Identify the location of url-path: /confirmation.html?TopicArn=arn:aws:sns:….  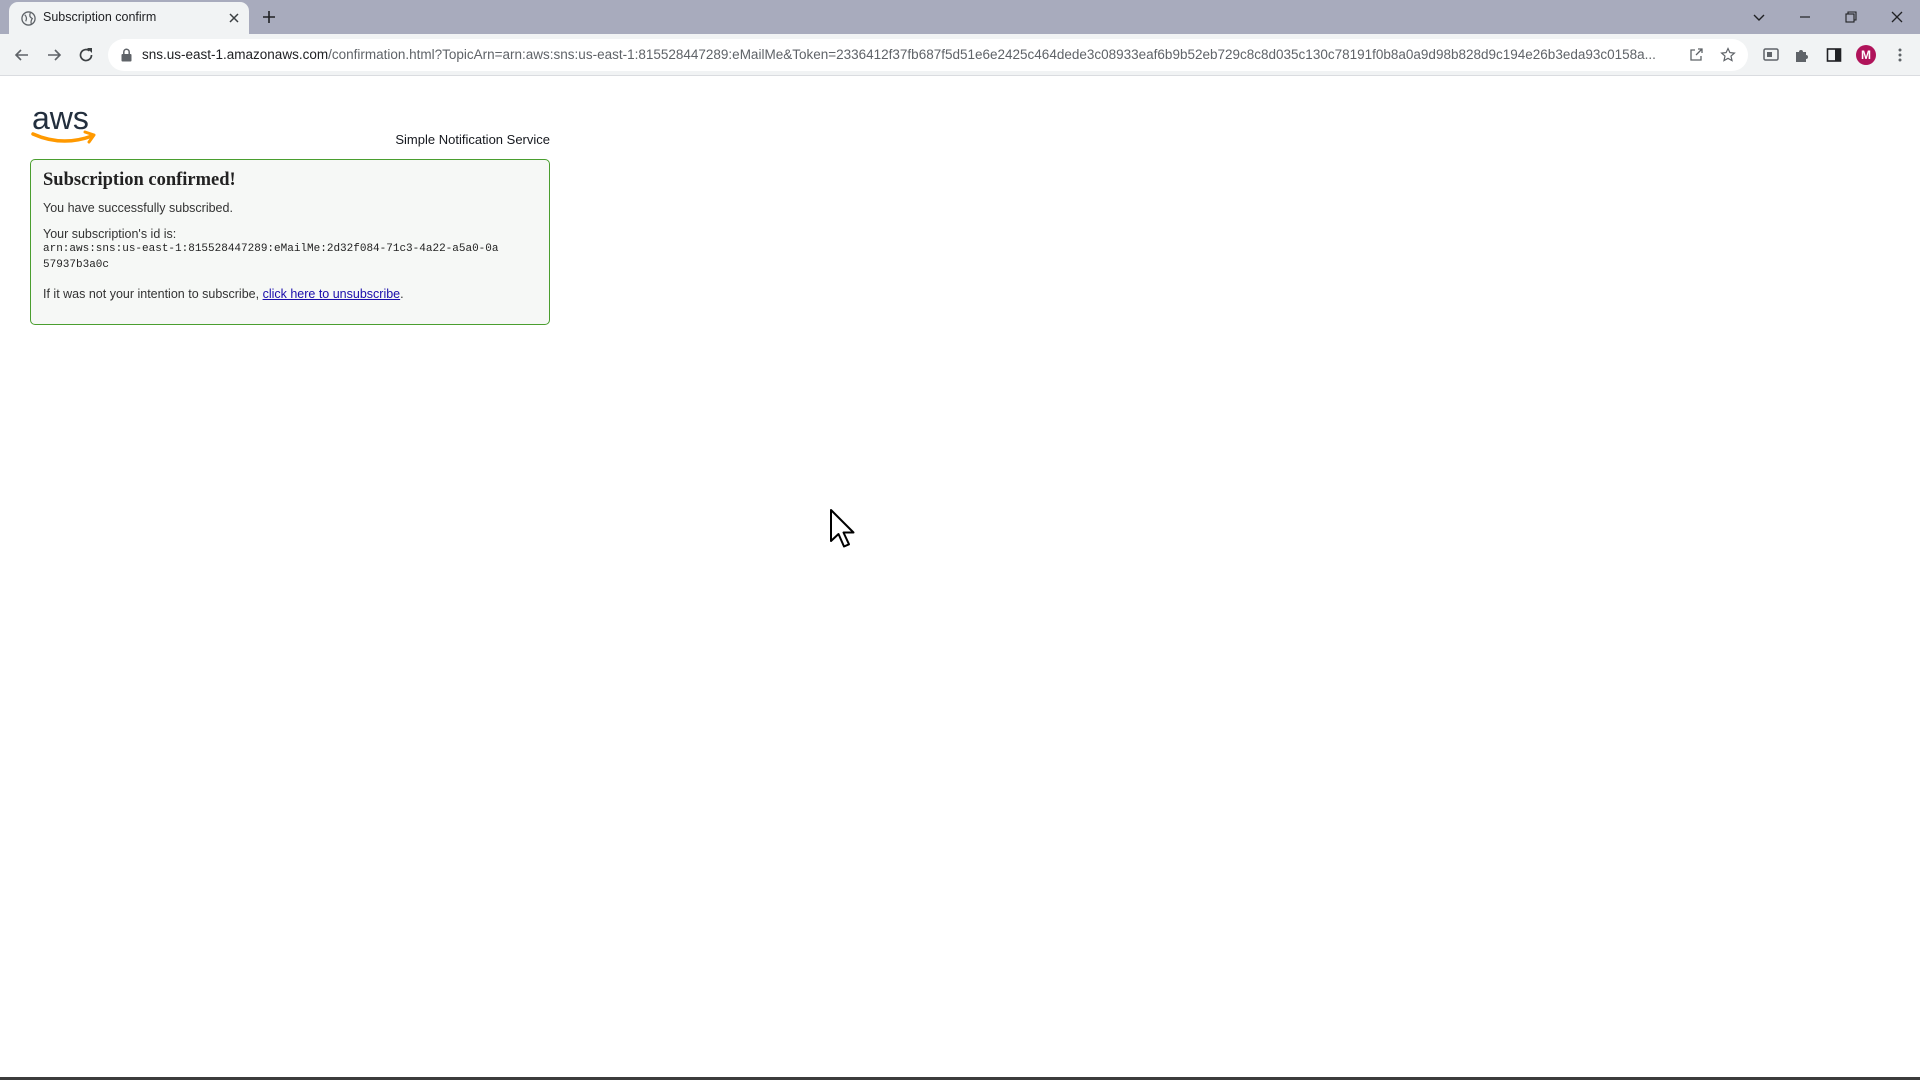
(992, 54).